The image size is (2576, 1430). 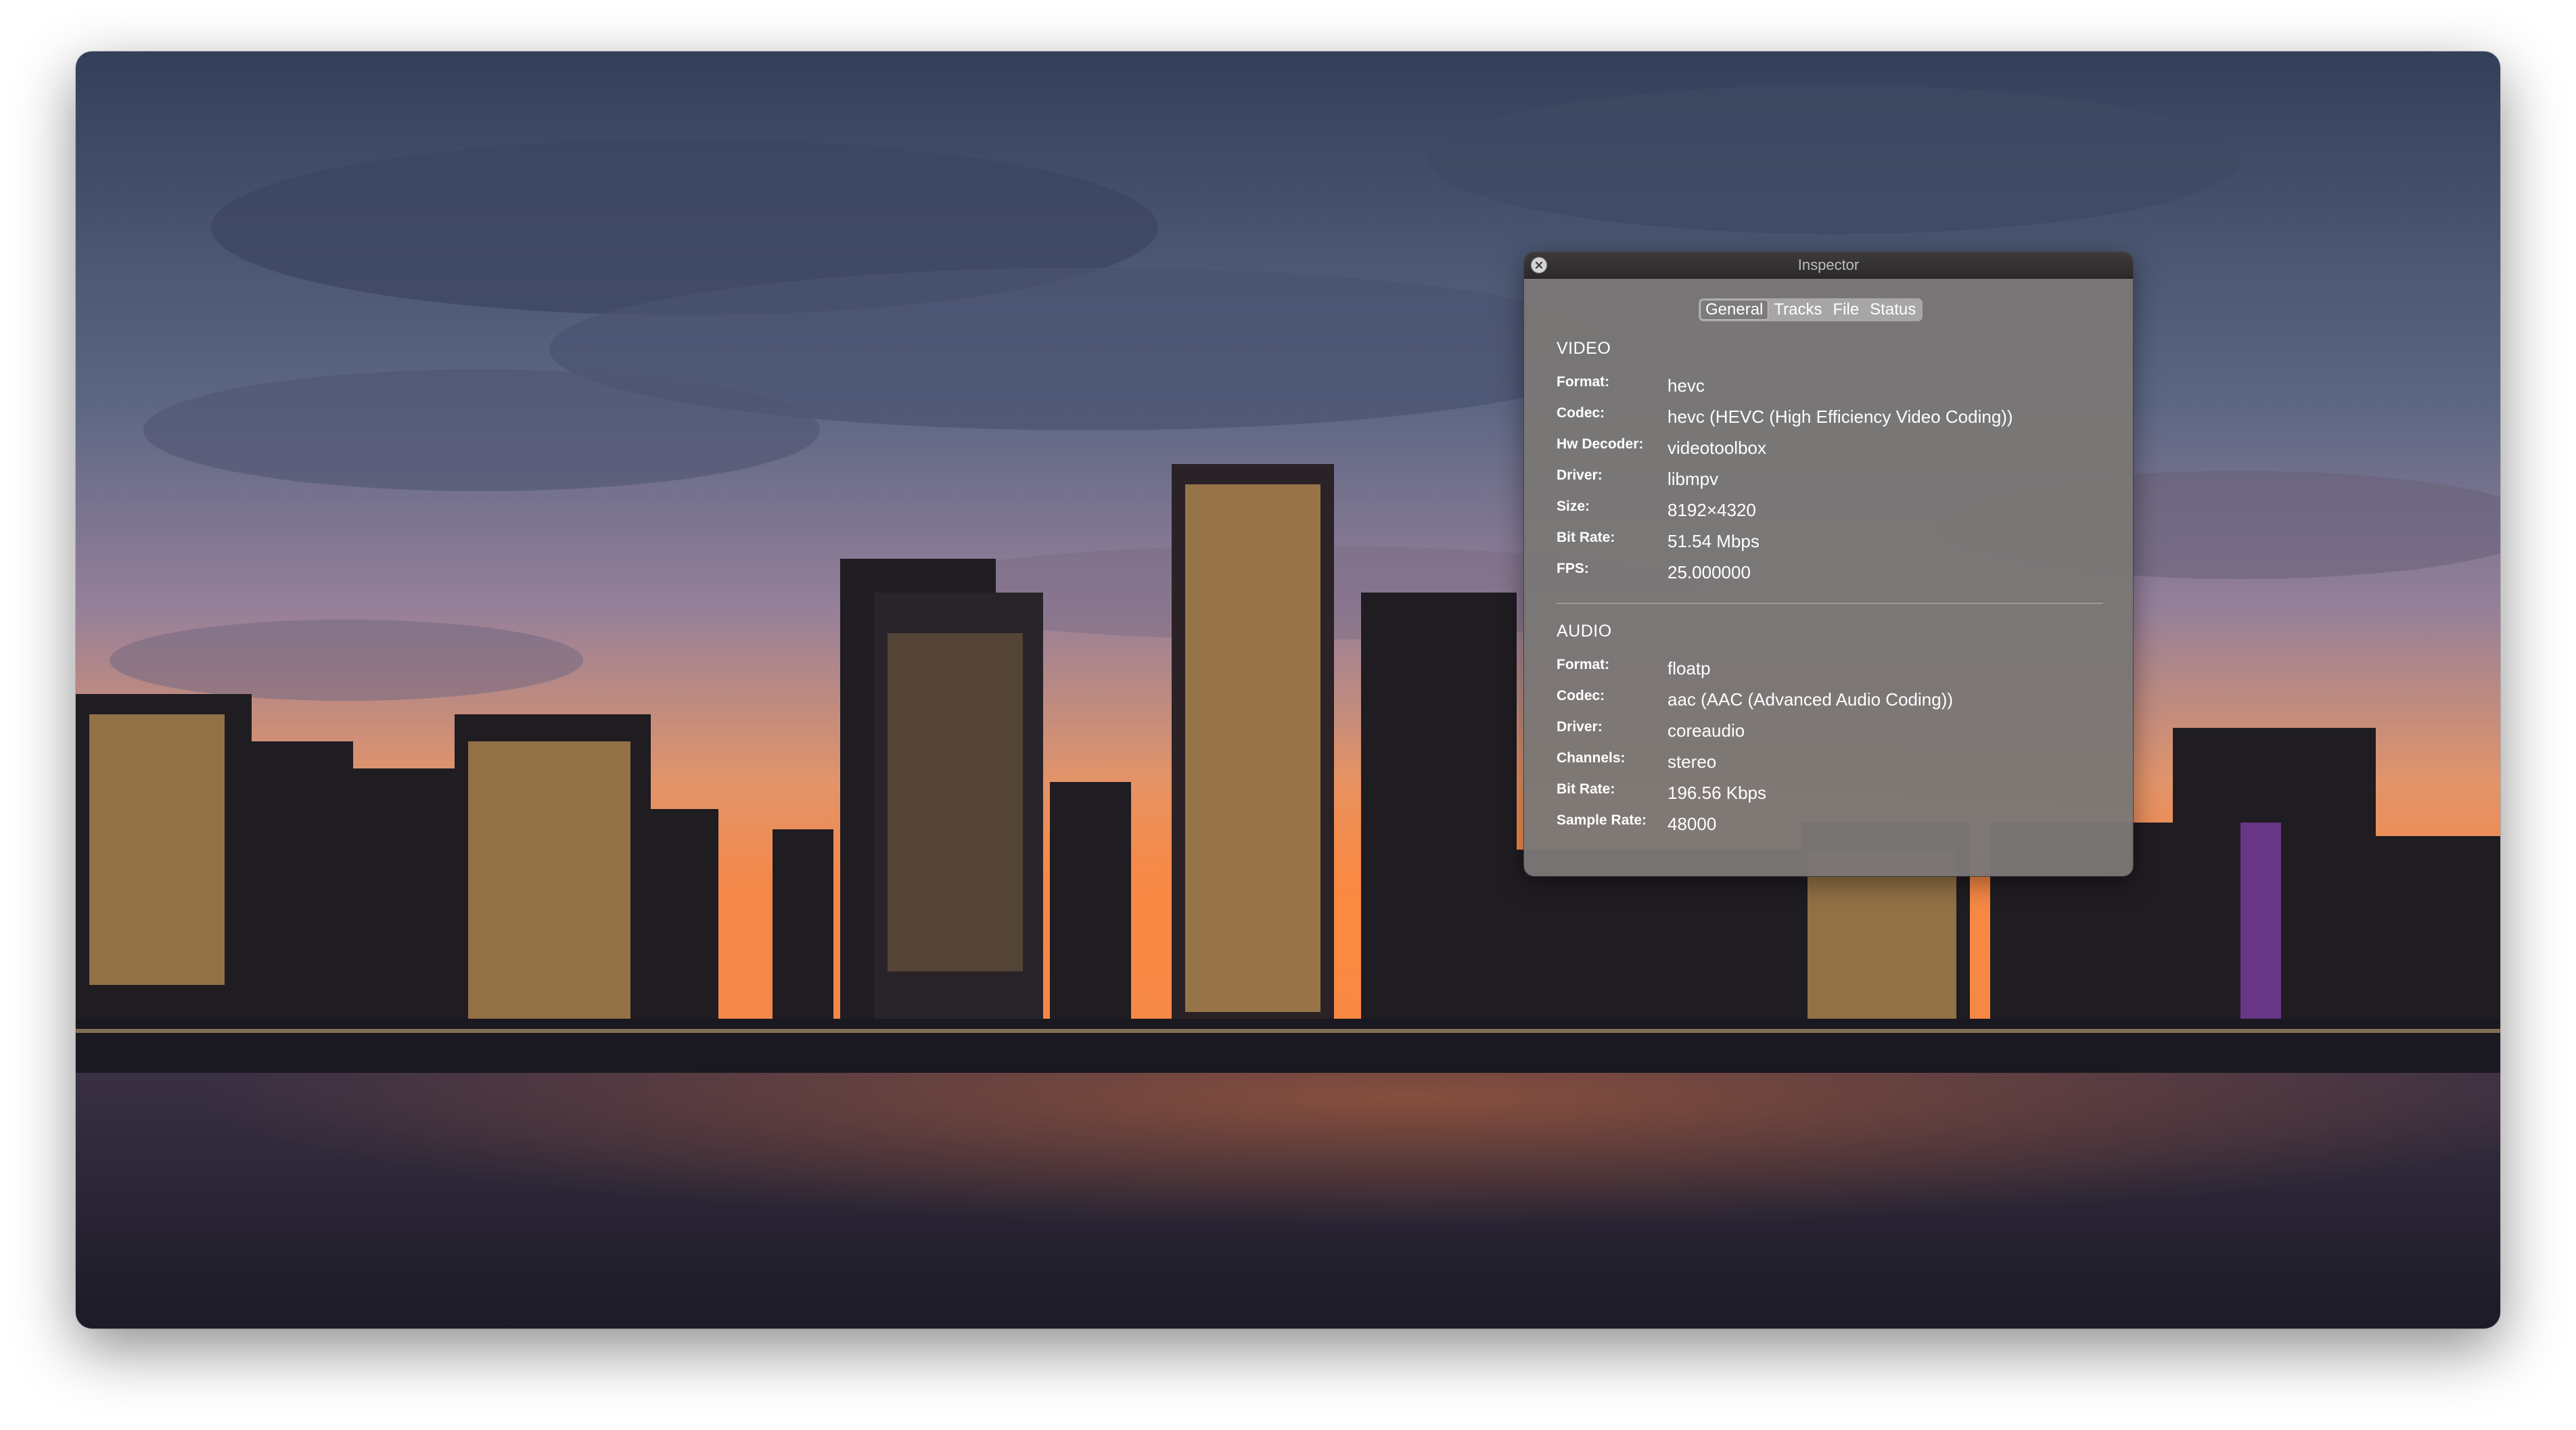 What do you see at coordinates (1580, 727) in the screenshot?
I see `audio-driver-label: Driver:` at bounding box center [1580, 727].